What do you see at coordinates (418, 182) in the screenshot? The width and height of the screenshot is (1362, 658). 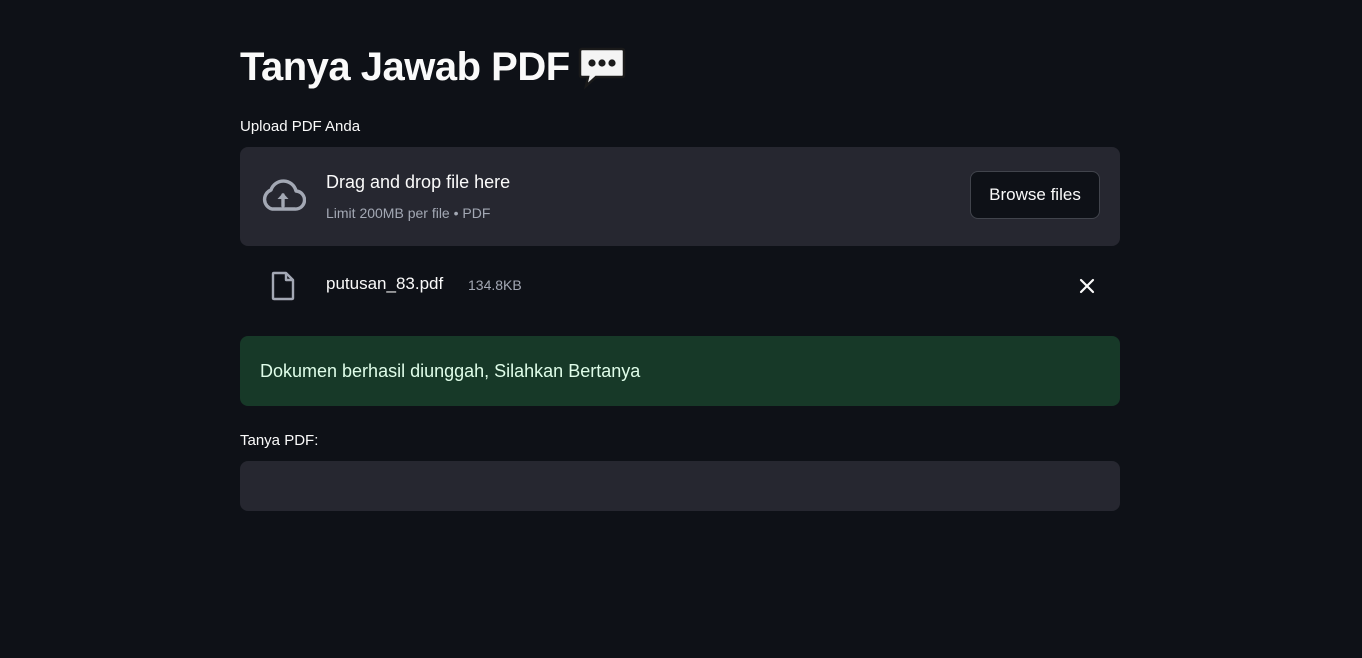 I see `dropzone-instruction: Drag and drop file here` at bounding box center [418, 182].